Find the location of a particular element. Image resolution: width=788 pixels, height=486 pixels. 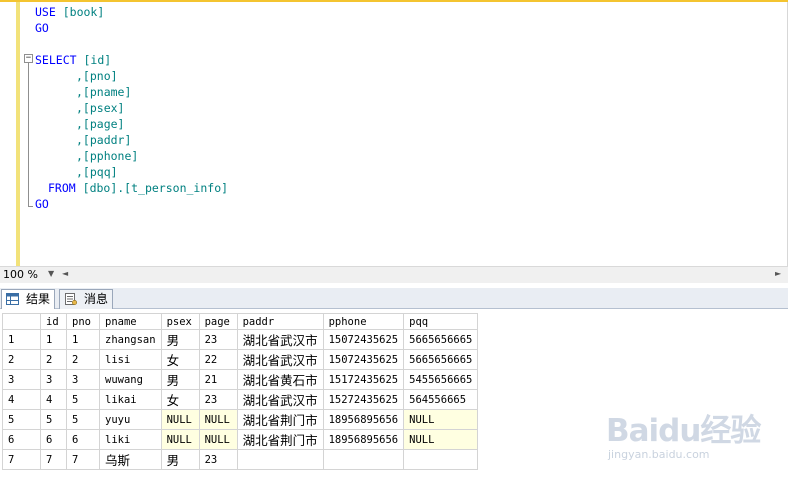

table-row: 7 7 7 乌斯男 23 is located at coordinates (240, 459).